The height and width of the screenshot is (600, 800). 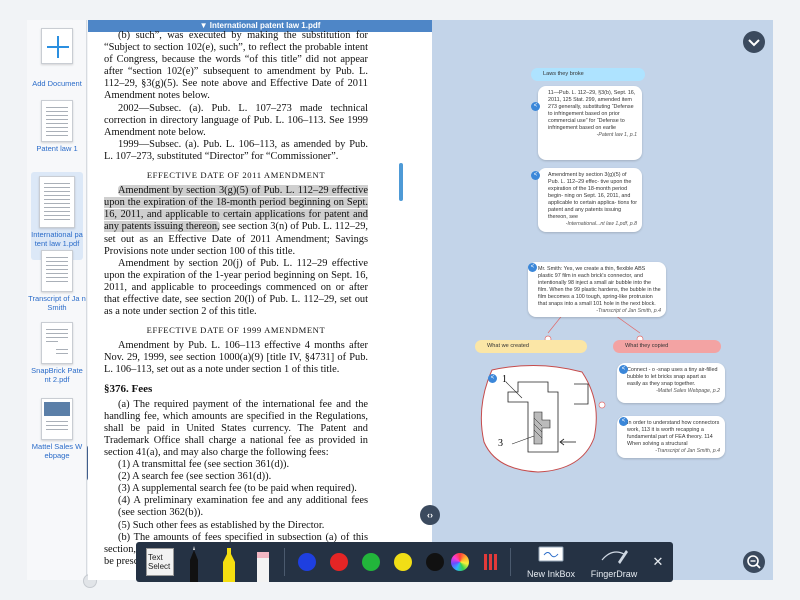 I want to click on sidebar-item-snapbrick-patent: SnapBrick Pate nt 2.pdf, so click(x=57, y=353).